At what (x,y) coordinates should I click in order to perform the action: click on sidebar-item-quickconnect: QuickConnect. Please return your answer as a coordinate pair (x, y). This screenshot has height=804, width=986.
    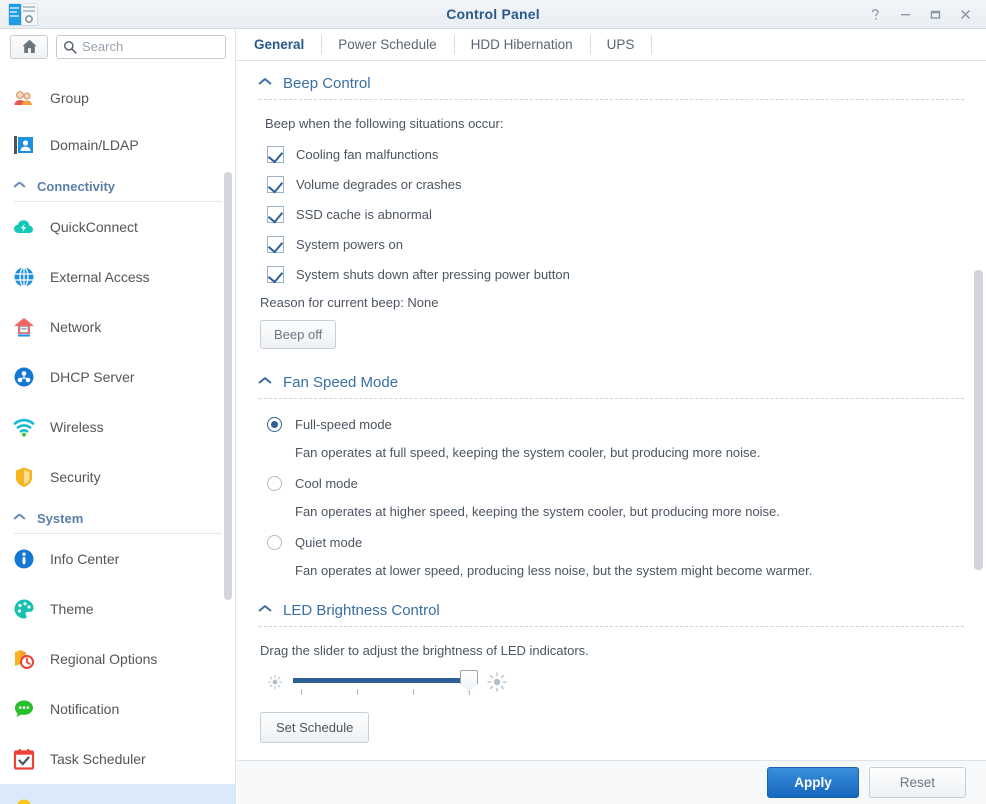
    Looking at the image, I should click on (117, 227).